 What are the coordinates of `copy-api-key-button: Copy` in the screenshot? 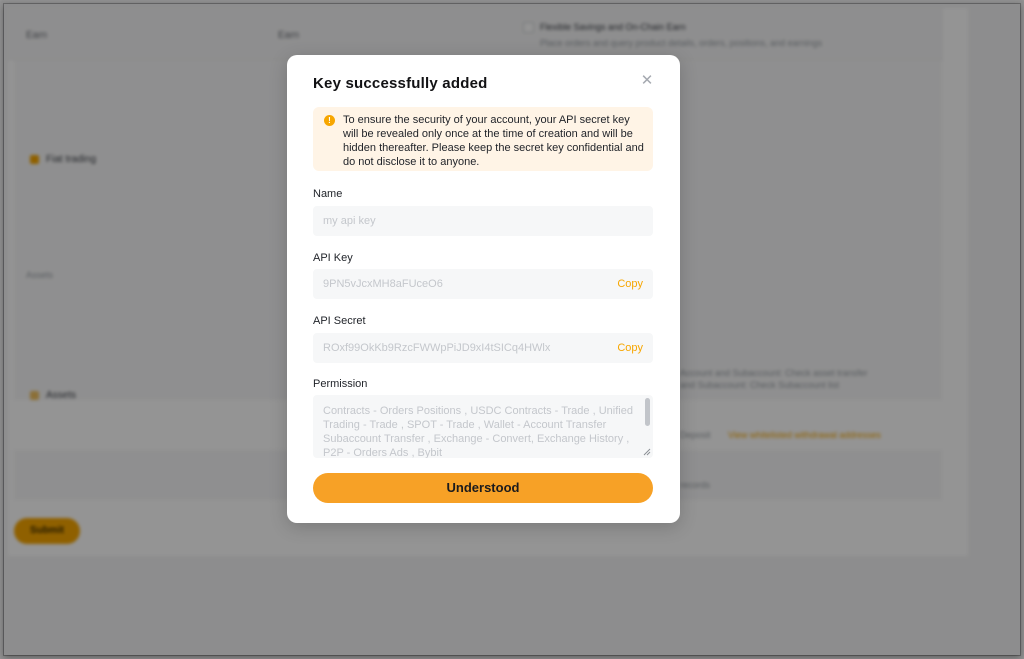 It's located at (630, 284).